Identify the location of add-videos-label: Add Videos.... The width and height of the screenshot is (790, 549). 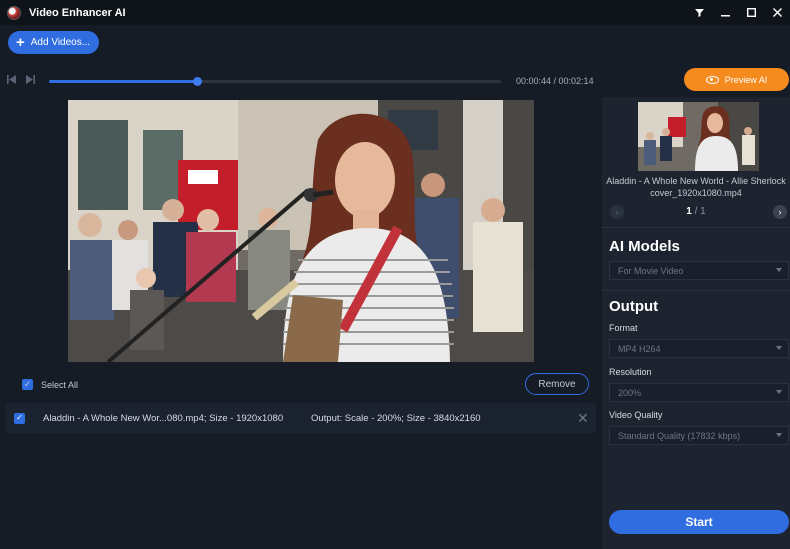
(60, 42).